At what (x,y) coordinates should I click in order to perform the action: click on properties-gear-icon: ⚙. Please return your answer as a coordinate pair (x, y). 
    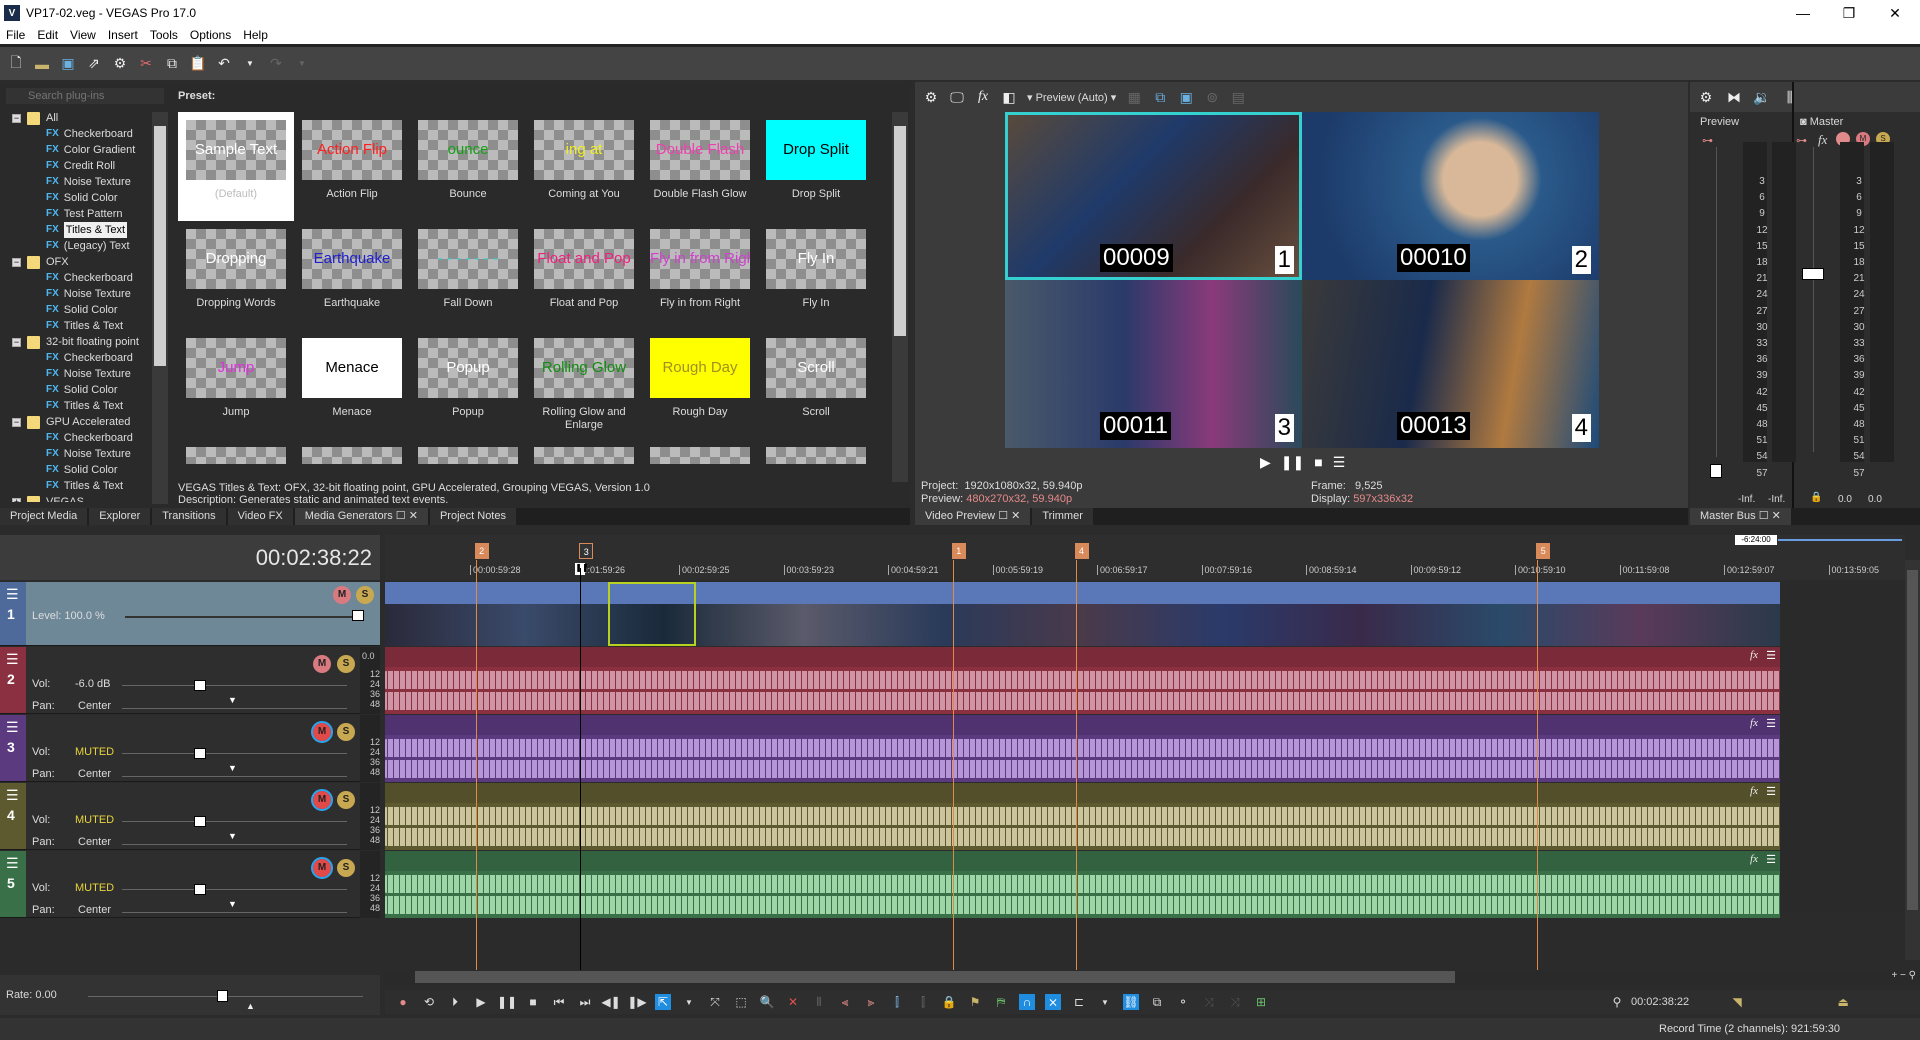
    Looking at the image, I should click on (120, 63).